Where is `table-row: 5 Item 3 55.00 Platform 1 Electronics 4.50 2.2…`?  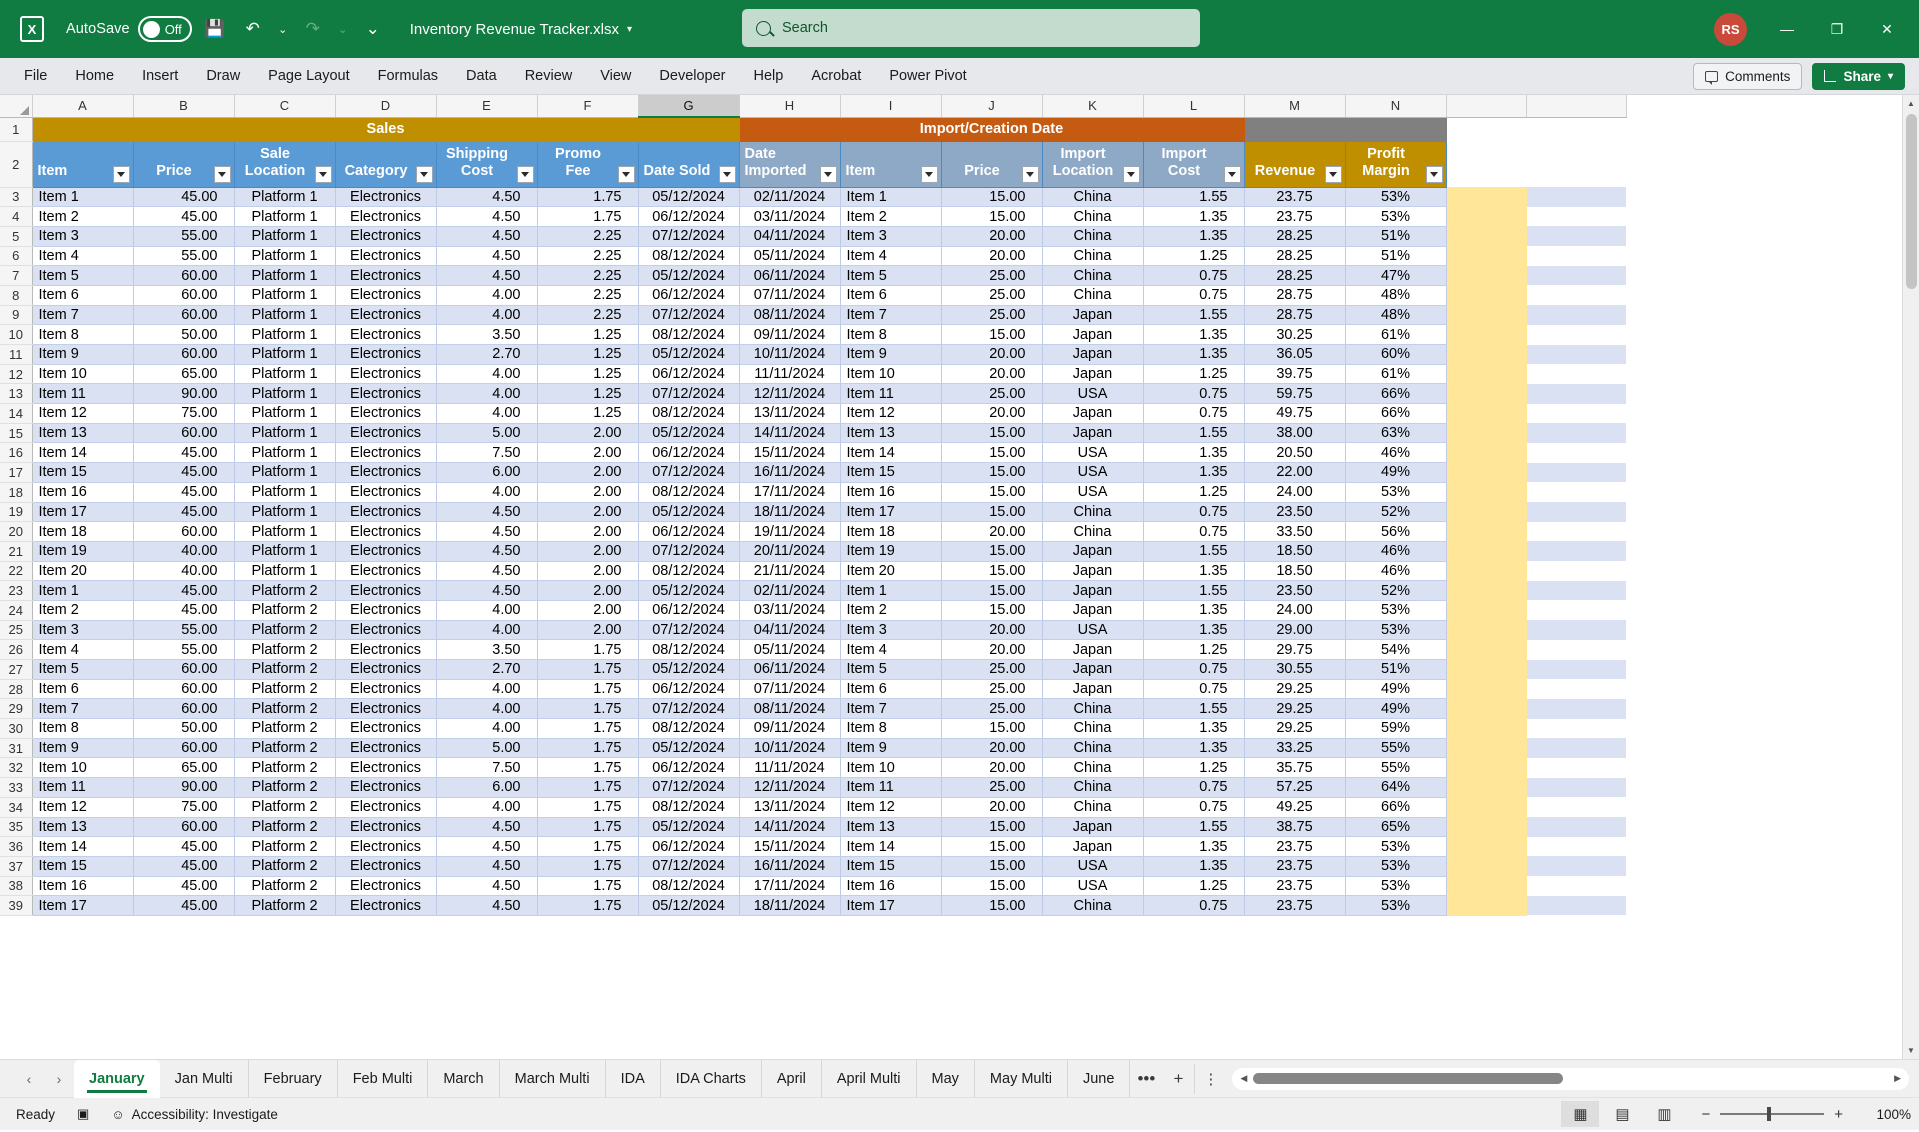 table-row: 5 Item 3 55.00 Platform 1 Electronics 4.50 2.2… is located at coordinates (813, 236).